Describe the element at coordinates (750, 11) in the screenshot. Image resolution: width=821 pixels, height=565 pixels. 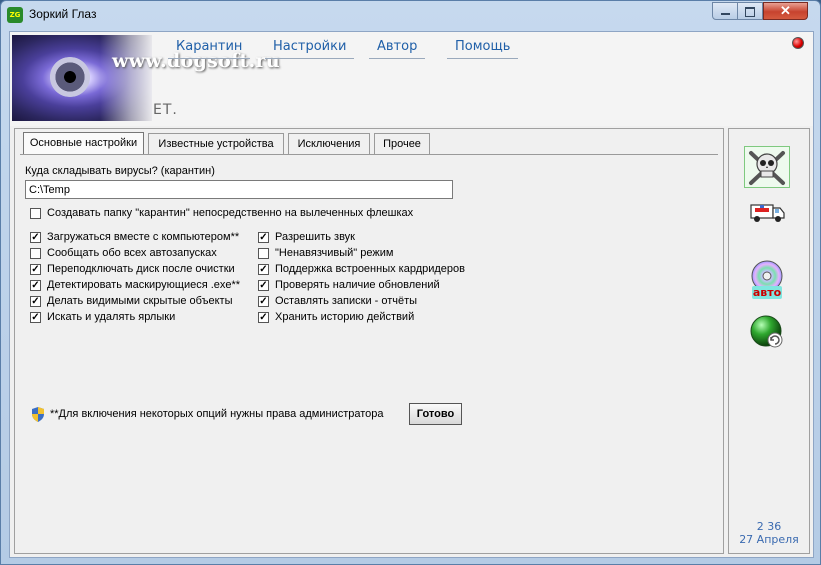
I see `maximize-button` at that location.